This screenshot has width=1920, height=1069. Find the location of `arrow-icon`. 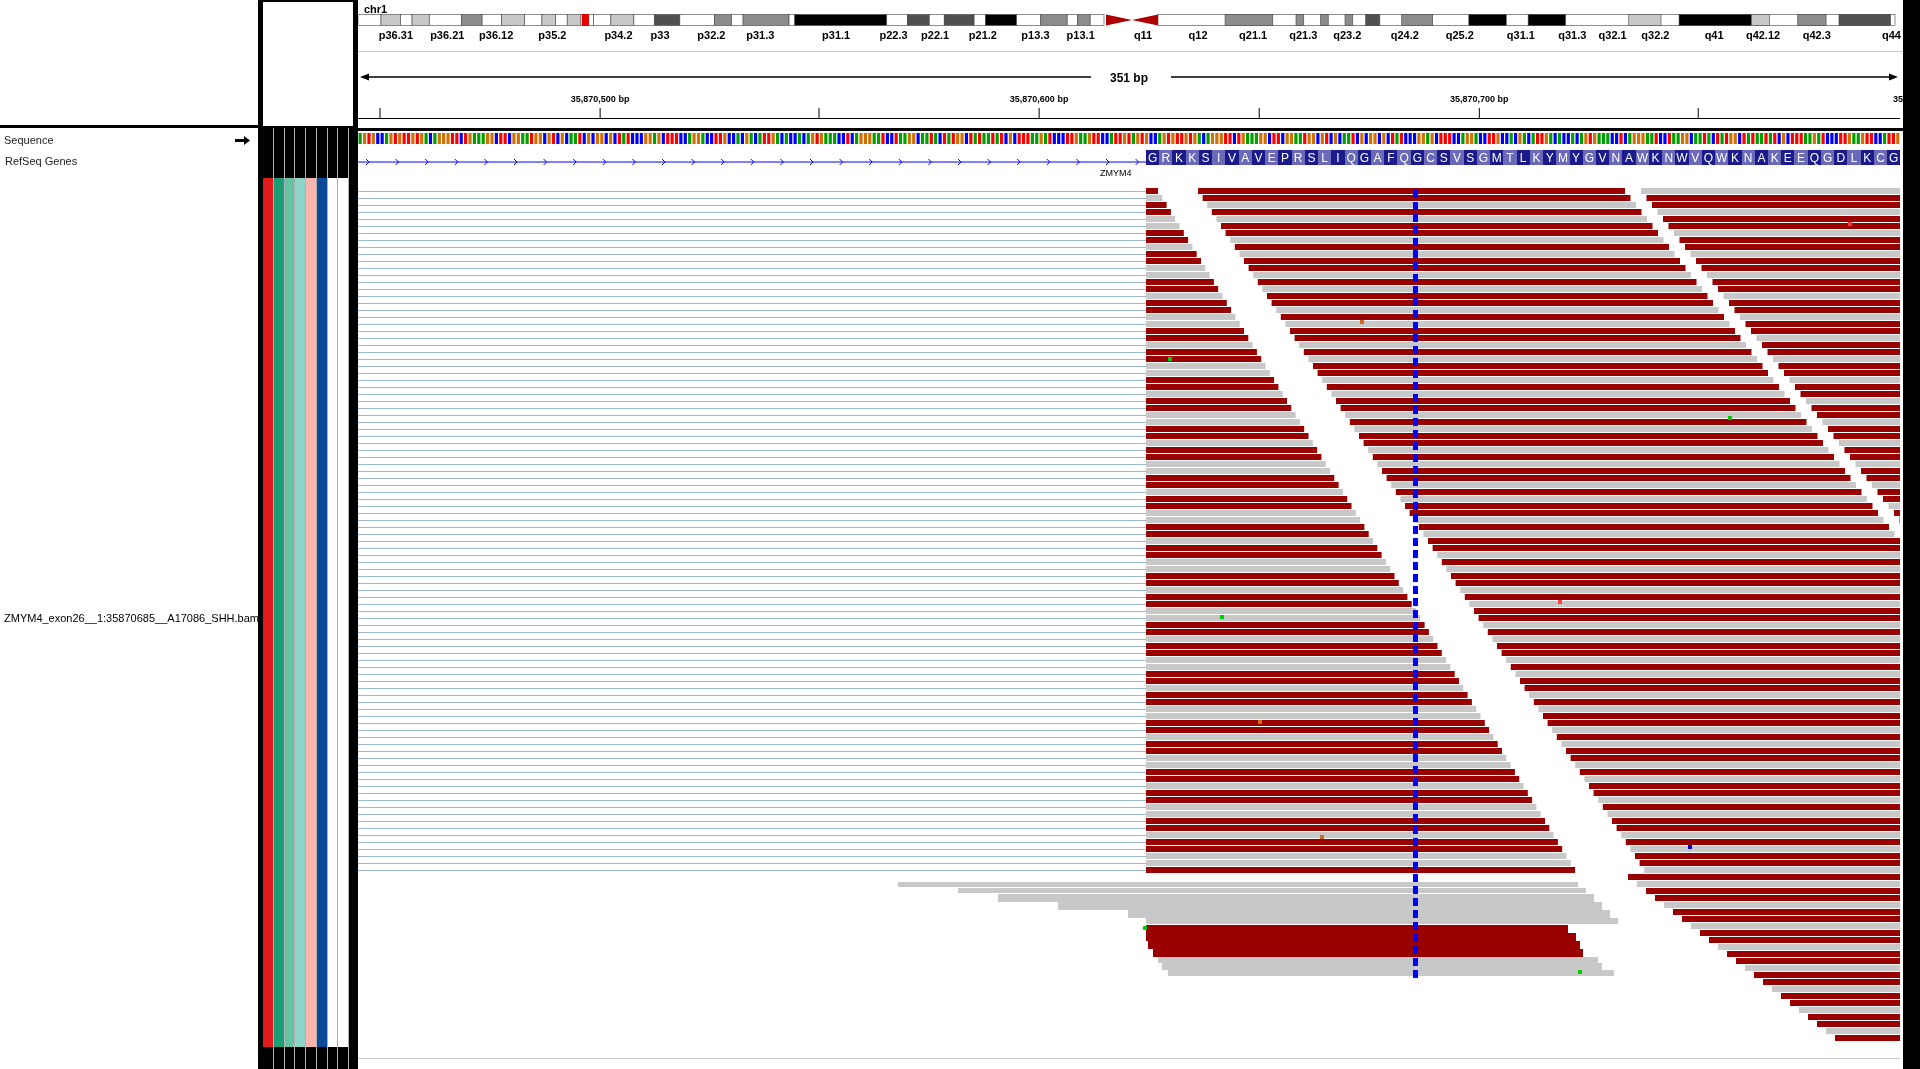

arrow-icon is located at coordinates (242, 140).